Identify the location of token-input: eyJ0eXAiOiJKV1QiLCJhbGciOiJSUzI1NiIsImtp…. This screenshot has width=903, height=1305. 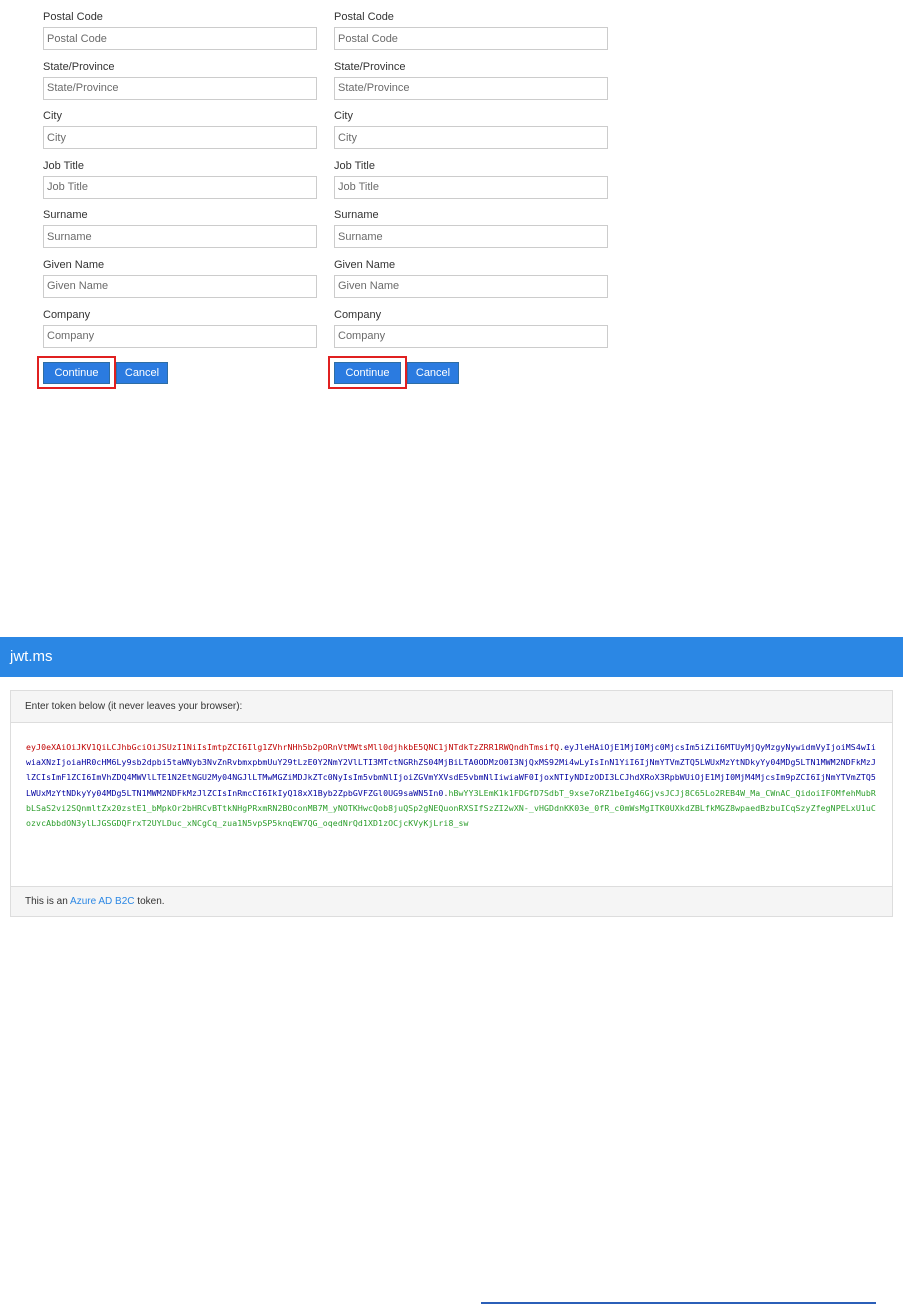
(451, 795).